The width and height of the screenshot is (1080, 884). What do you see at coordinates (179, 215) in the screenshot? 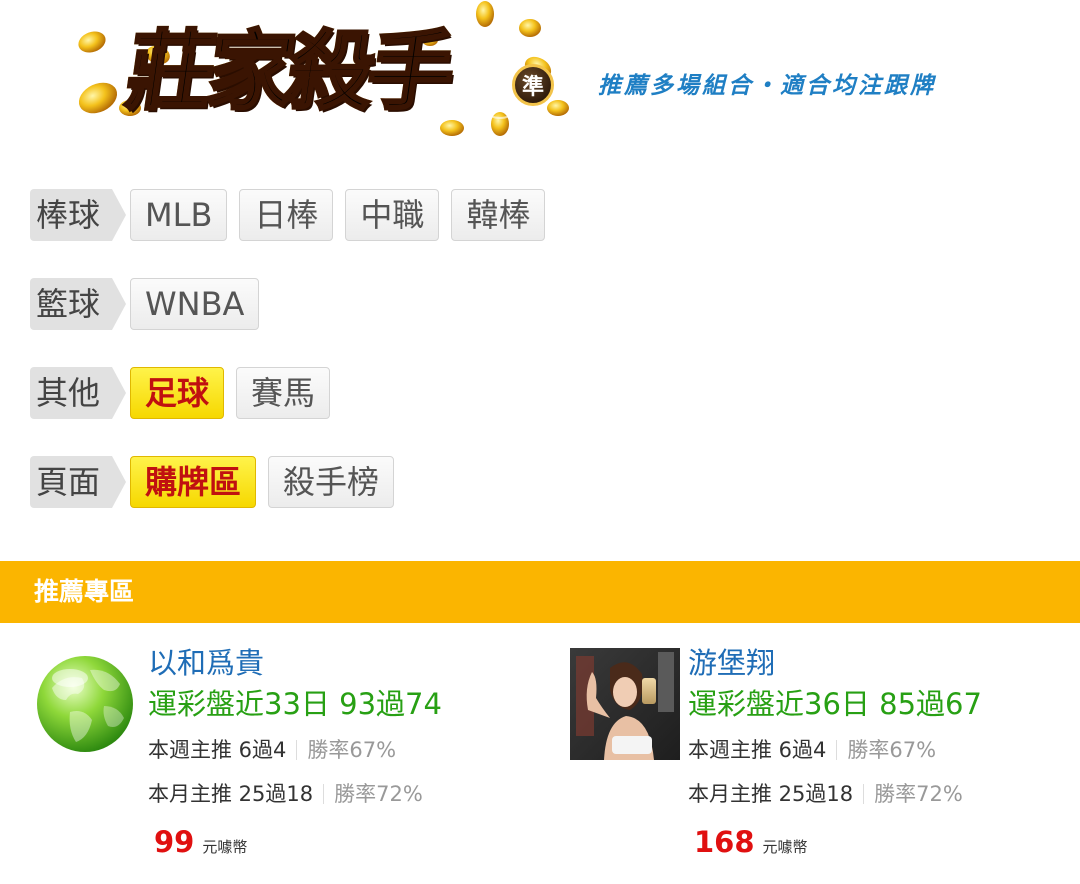
I see `tag-mlb: MLB` at bounding box center [179, 215].